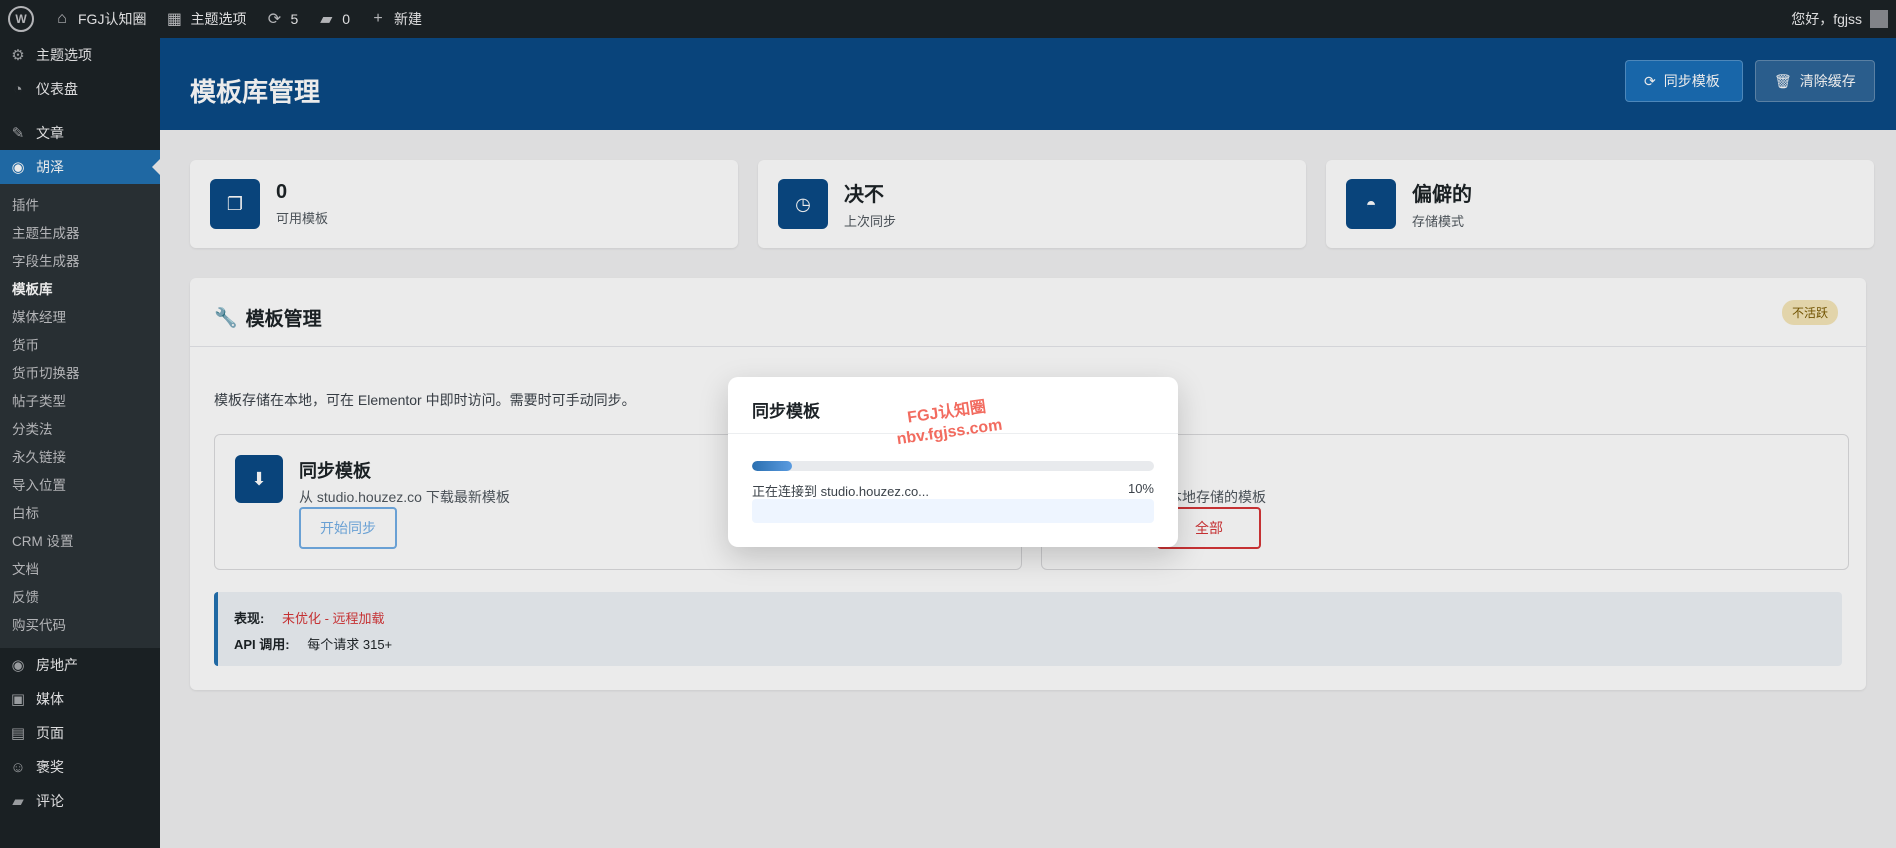  What do you see at coordinates (1140, 488) in the screenshot?
I see `progress-percent: 10%` at bounding box center [1140, 488].